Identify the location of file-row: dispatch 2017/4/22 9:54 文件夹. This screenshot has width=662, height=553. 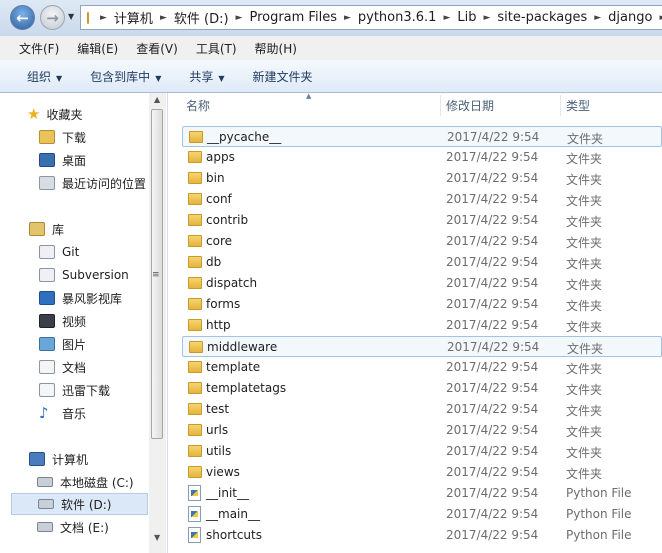
(422, 283).